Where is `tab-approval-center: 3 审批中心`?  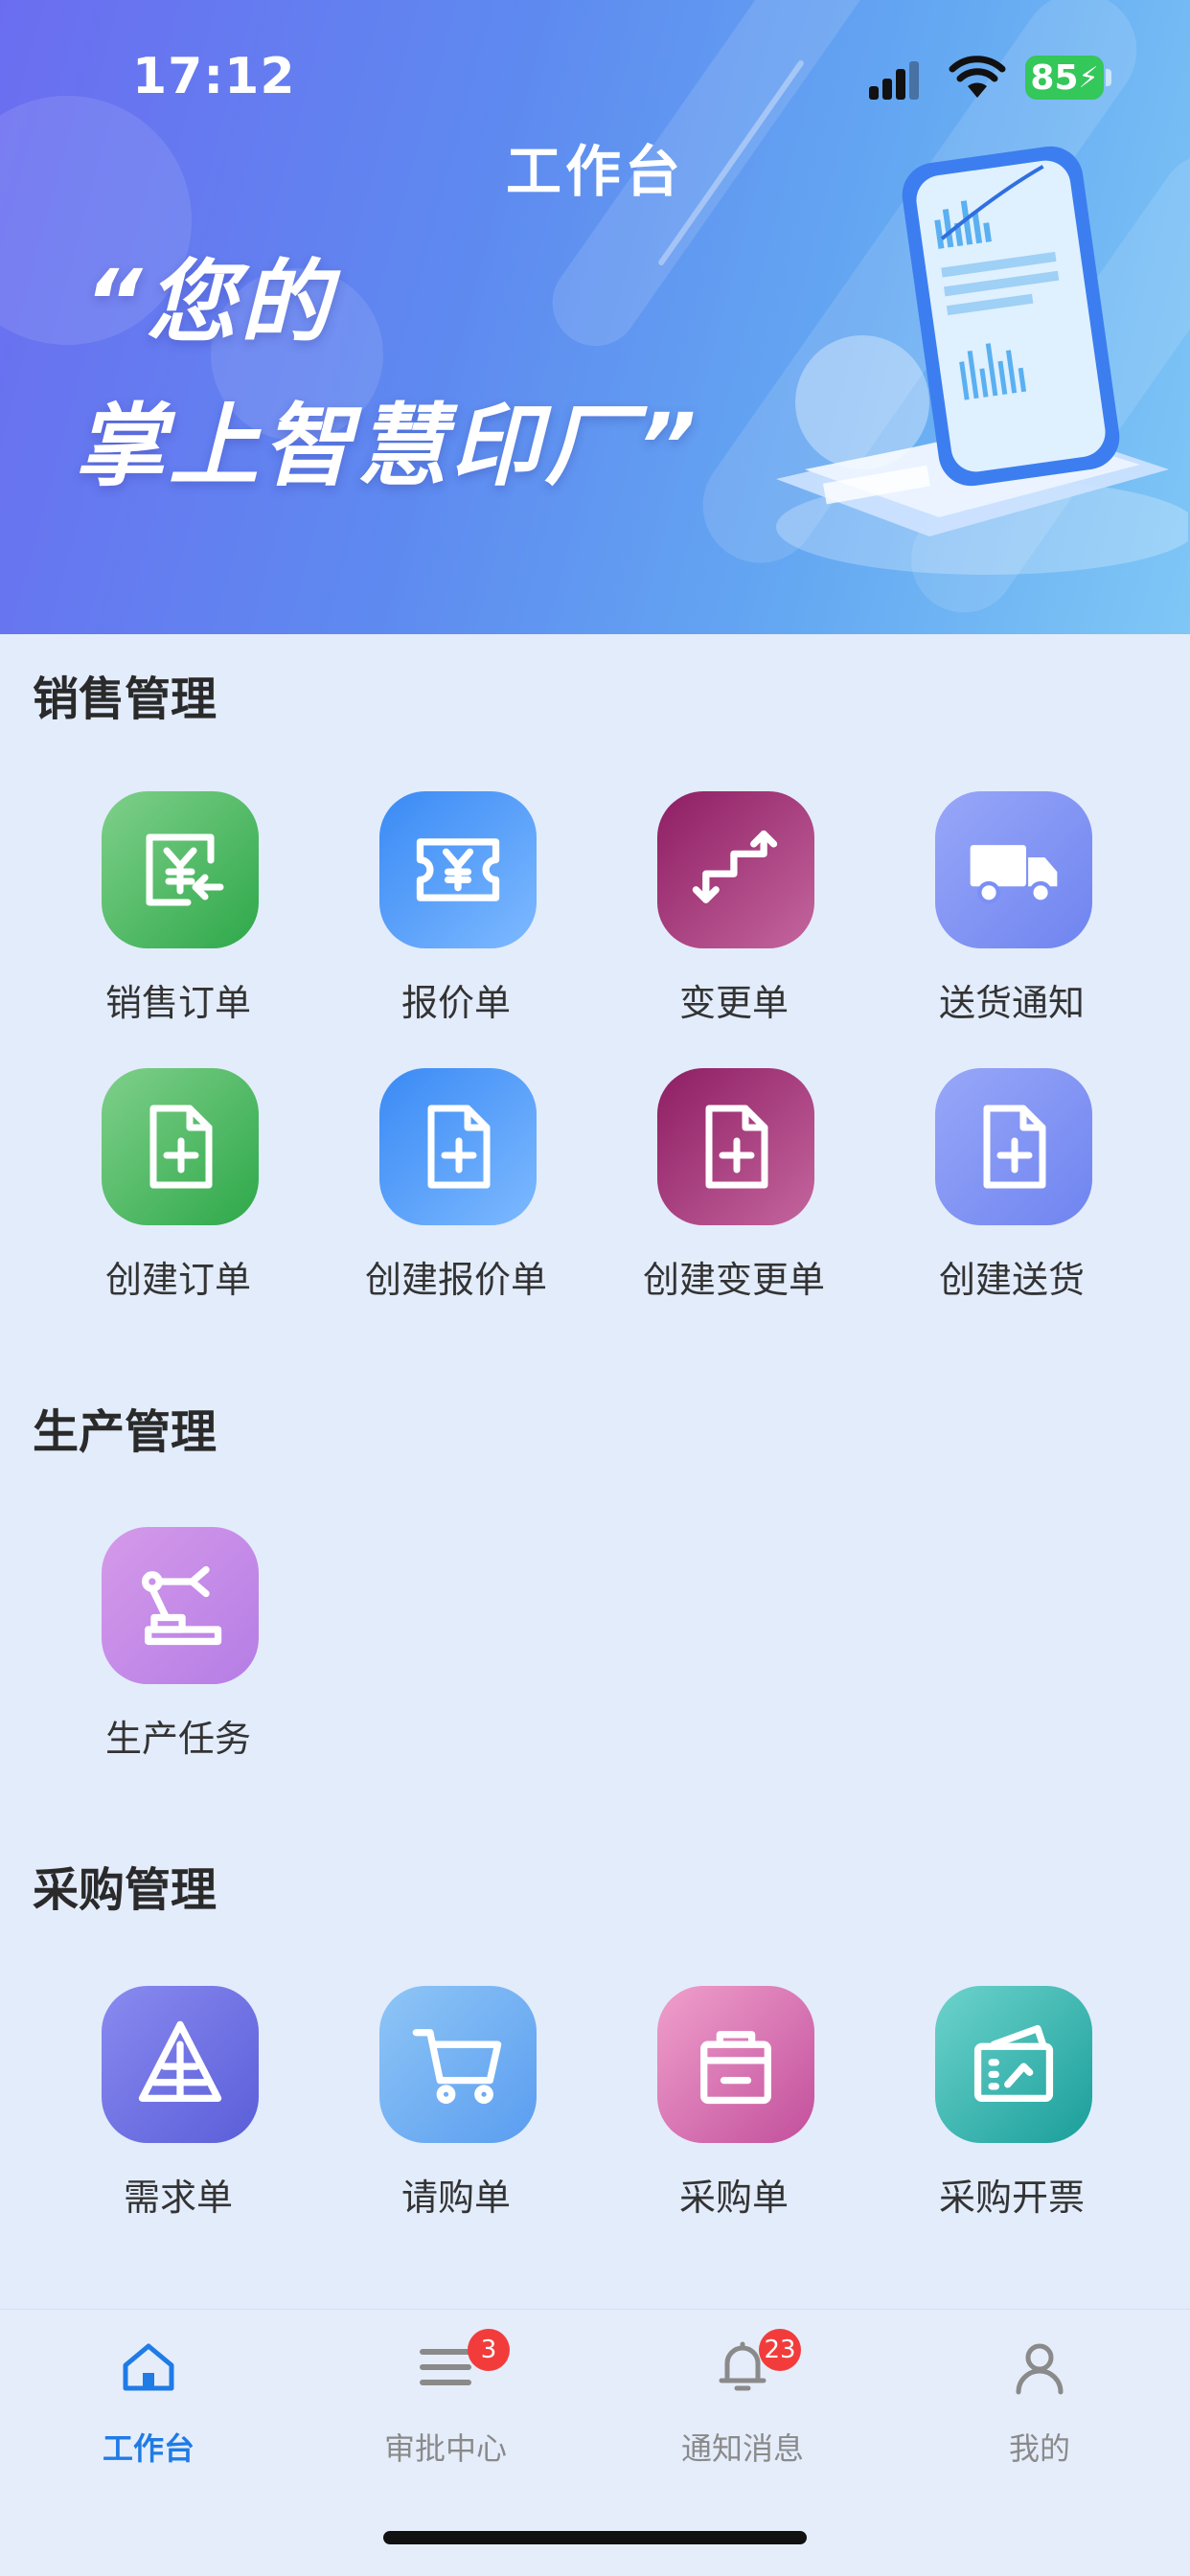 tab-approval-center: 3 审批中心 is located at coordinates (445, 2406).